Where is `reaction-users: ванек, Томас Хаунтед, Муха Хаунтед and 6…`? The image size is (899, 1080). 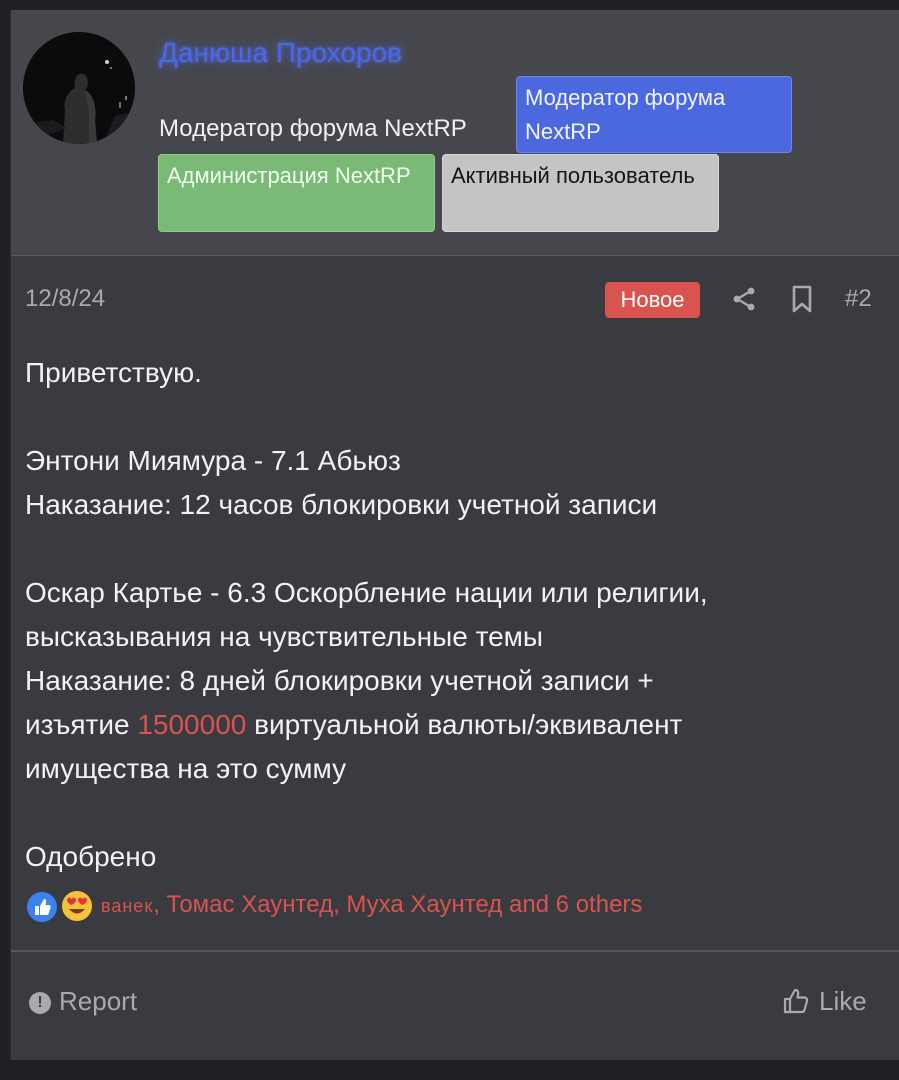 reaction-users: ванек, Томас Хаунтед, Муха Хаунтед and 6… is located at coordinates (371, 905).